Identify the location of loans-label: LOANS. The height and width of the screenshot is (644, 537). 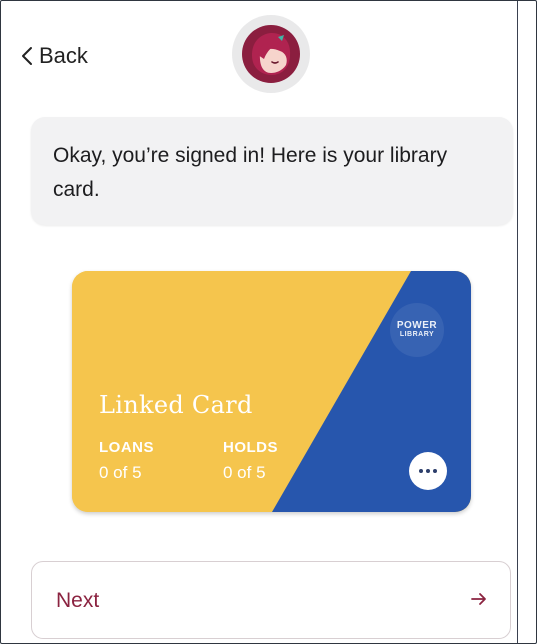
(126, 447).